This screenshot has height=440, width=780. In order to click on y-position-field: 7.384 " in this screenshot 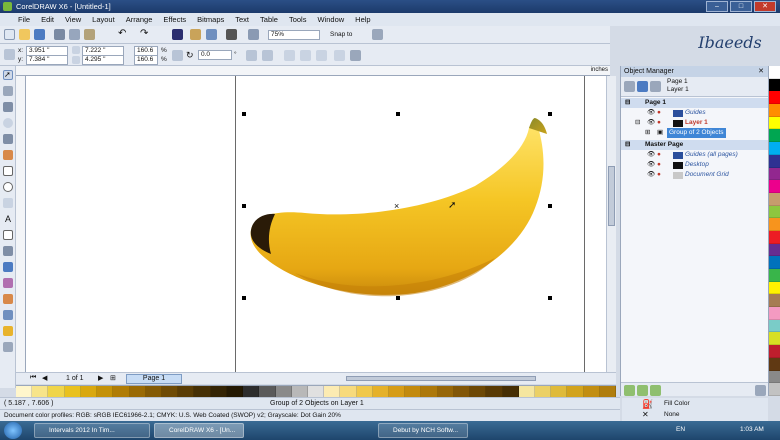, I will do `click(47, 60)`.